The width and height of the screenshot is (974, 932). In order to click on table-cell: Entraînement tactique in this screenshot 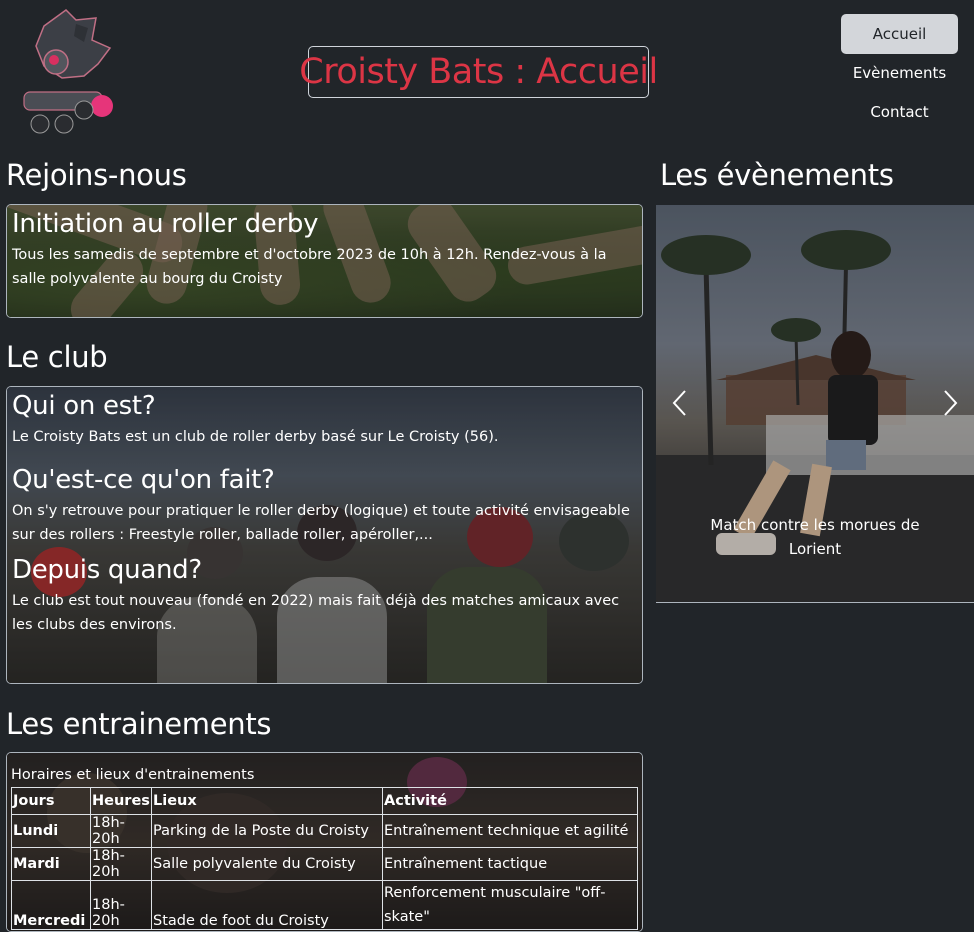, I will do `click(510, 864)`.